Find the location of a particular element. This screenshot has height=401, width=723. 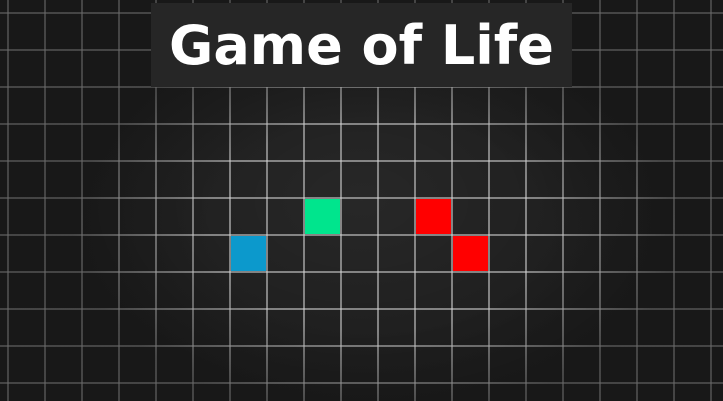

page-title: Game of Life is located at coordinates (361, 45).